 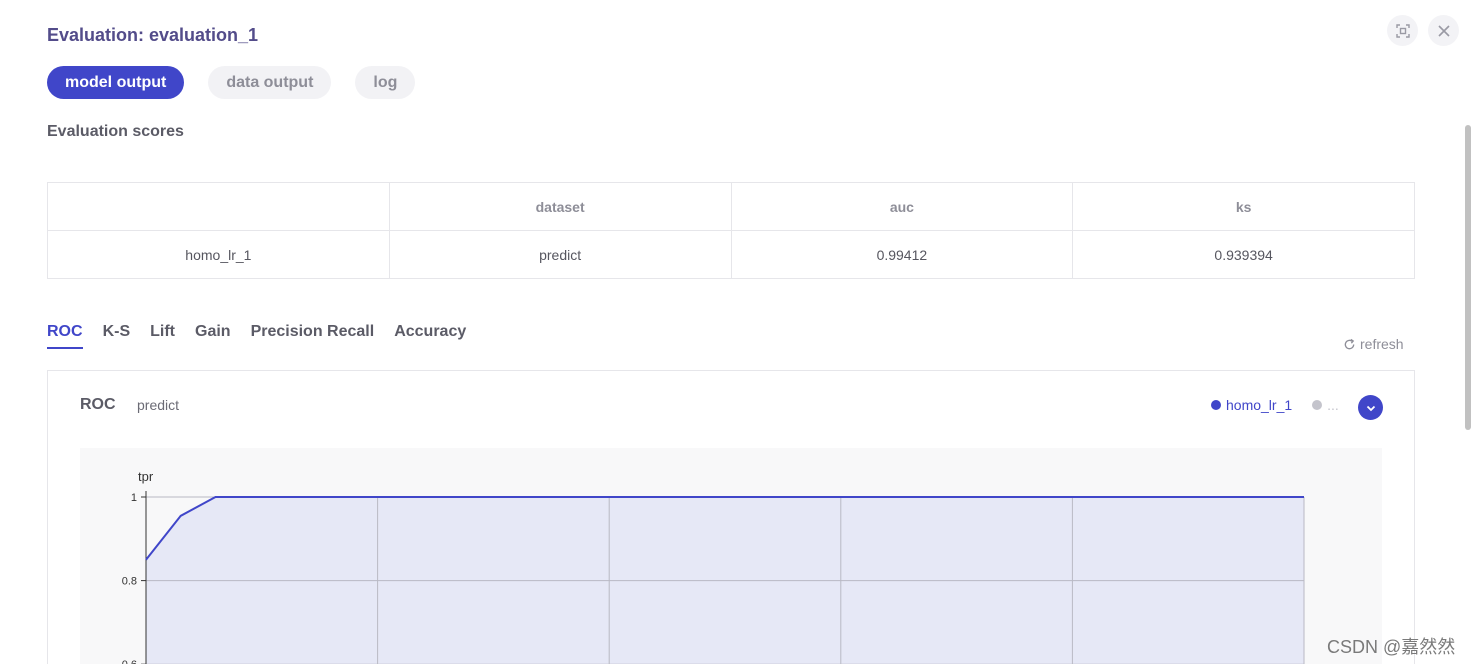 I want to click on chevron-down-icon, so click(x=1370, y=408).